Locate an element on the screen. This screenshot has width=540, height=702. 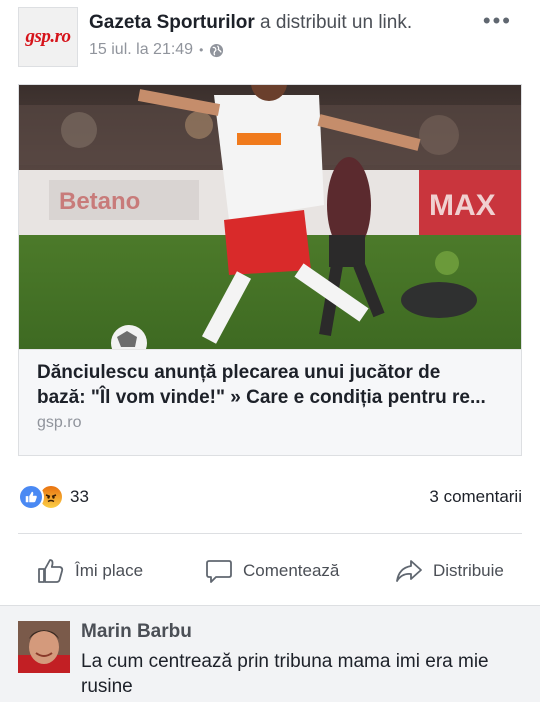
thumbs-up-icon is located at coordinates (51, 571).